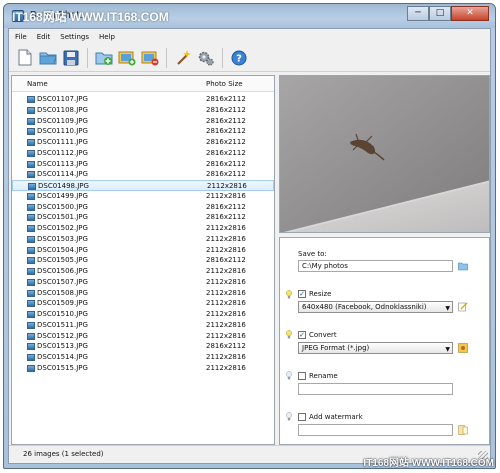 Image resolution: width=500 pixels, height=473 pixels. Describe the element at coordinates (143, 271) in the screenshot. I see `table-row: DSC01506.JPG 2112x2816` at that location.